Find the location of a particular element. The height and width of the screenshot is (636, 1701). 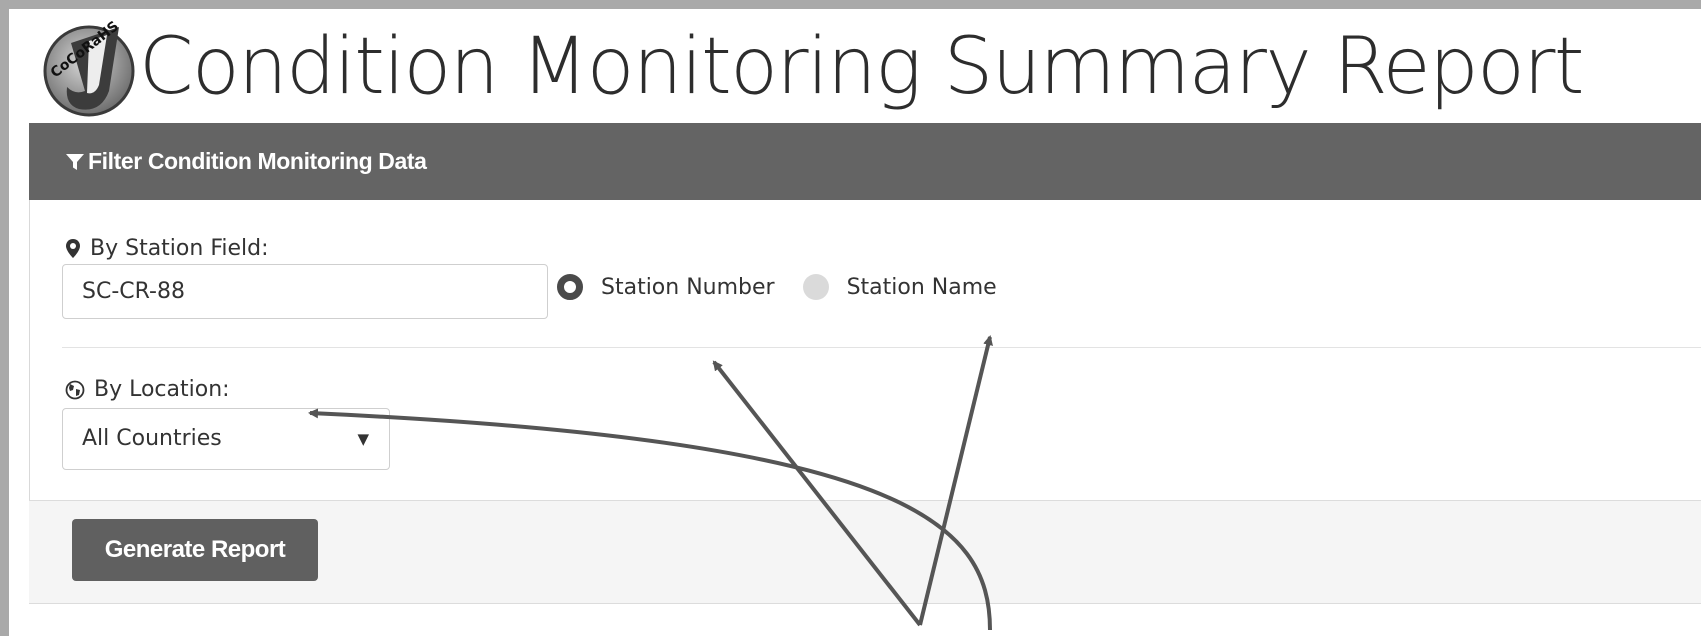

location-label: By Location: is located at coordinates (147, 389).